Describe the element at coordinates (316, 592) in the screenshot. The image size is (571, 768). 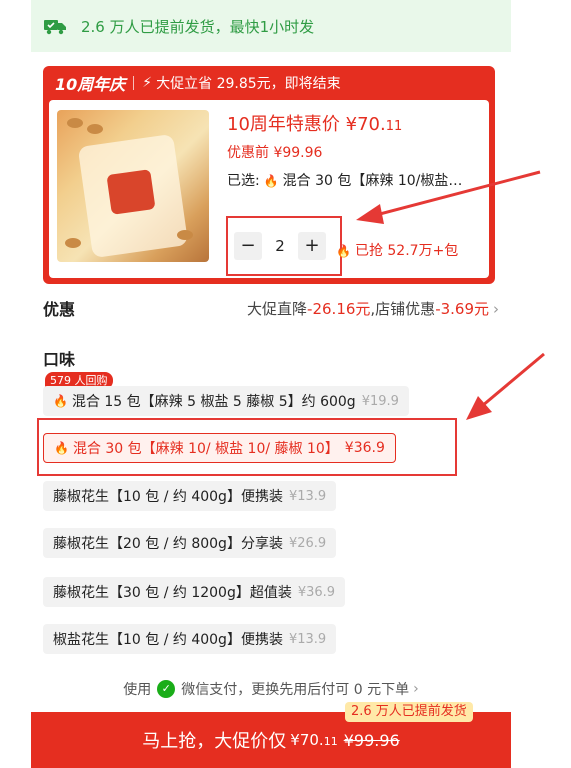
I see `option-price: ¥36.9` at that location.